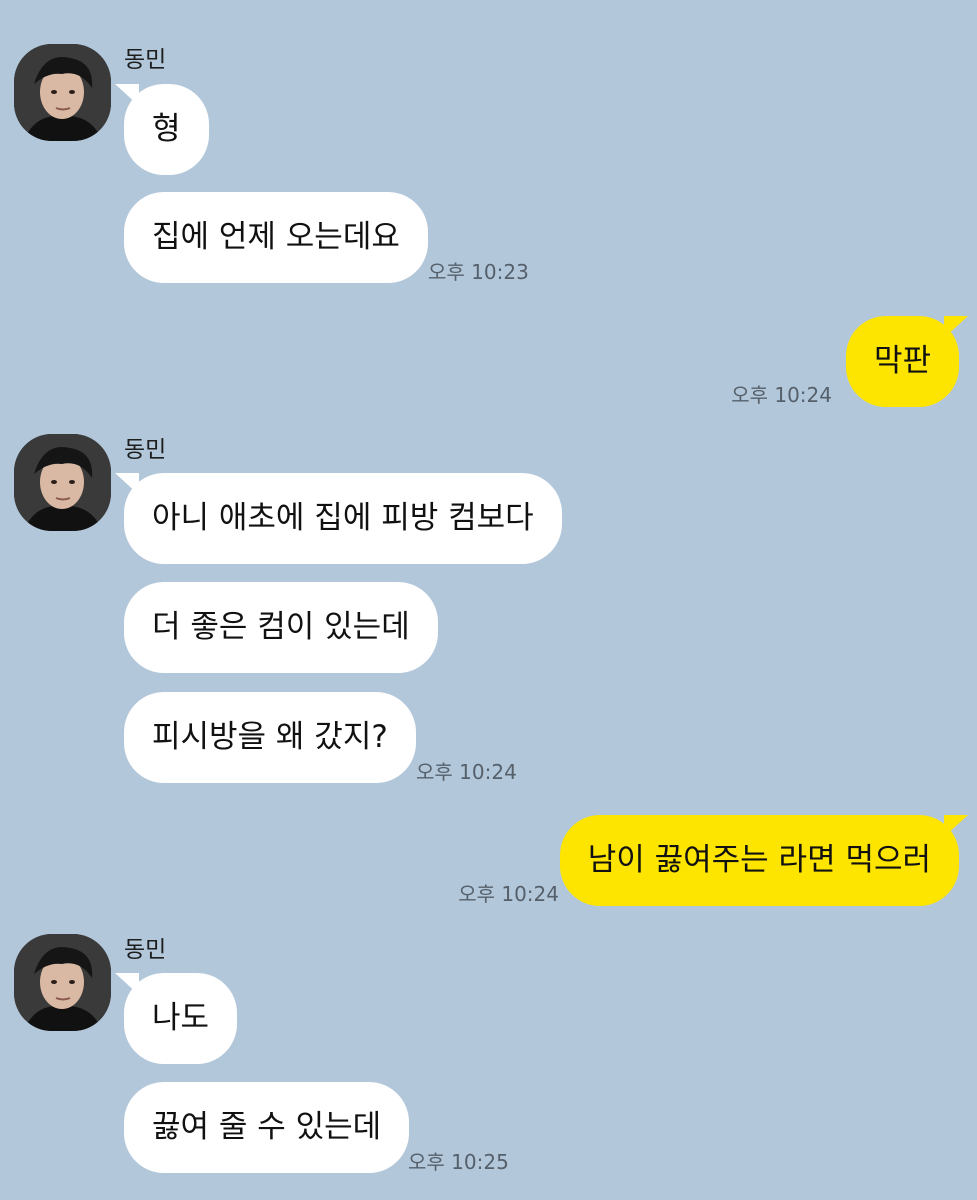 This screenshot has width=977, height=1200. Describe the element at coordinates (276, 237) in the screenshot. I see `incoming-message: 집에 언제 오는데요` at that location.